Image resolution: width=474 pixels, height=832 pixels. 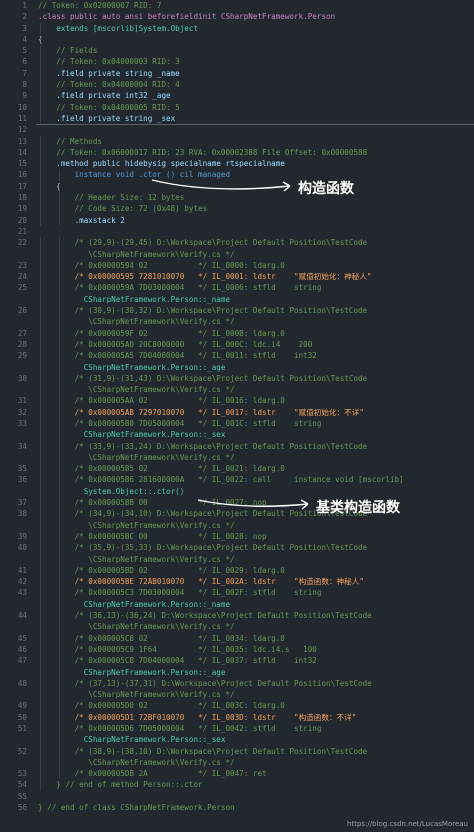 What do you see at coordinates (132, 435) in the screenshot?
I see `code-text: CSharpNetFramework.Person::_sex` at bounding box center [132, 435].